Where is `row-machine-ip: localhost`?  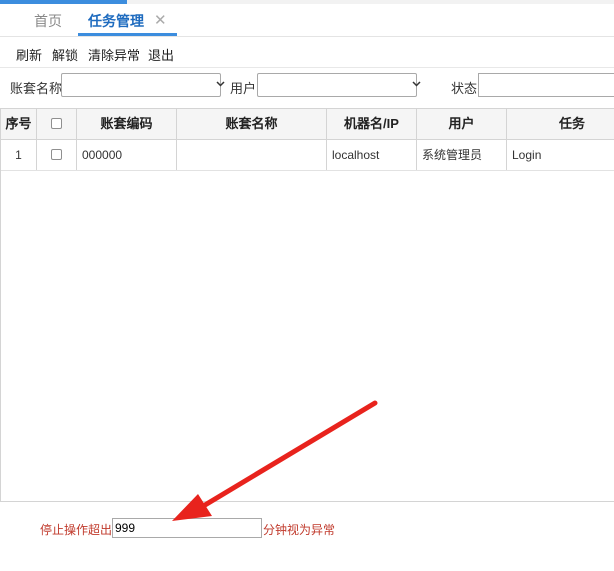 row-machine-ip: localhost is located at coordinates (372, 155).